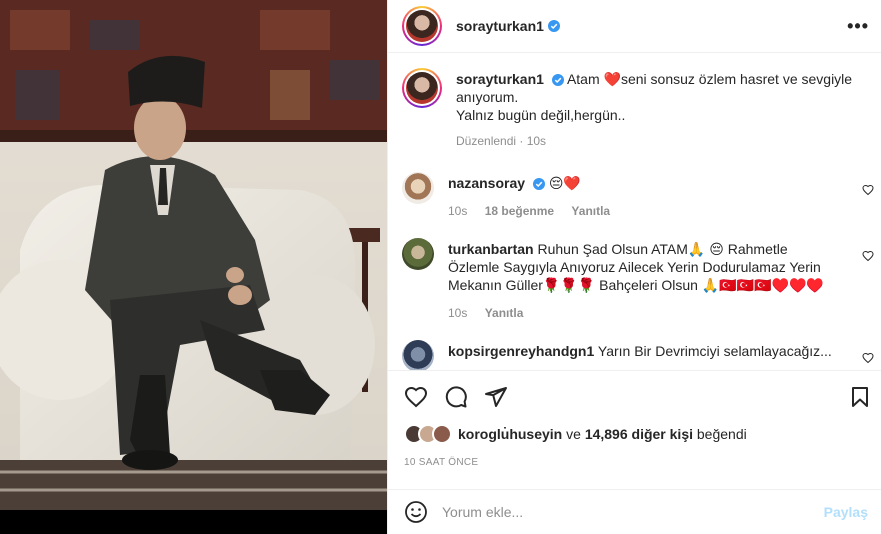 The image size is (881, 534). What do you see at coordinates (658, 313) in the screenshot?
I see `comment-meta: 10s Yanıtla` at bounding box center [658, 313].